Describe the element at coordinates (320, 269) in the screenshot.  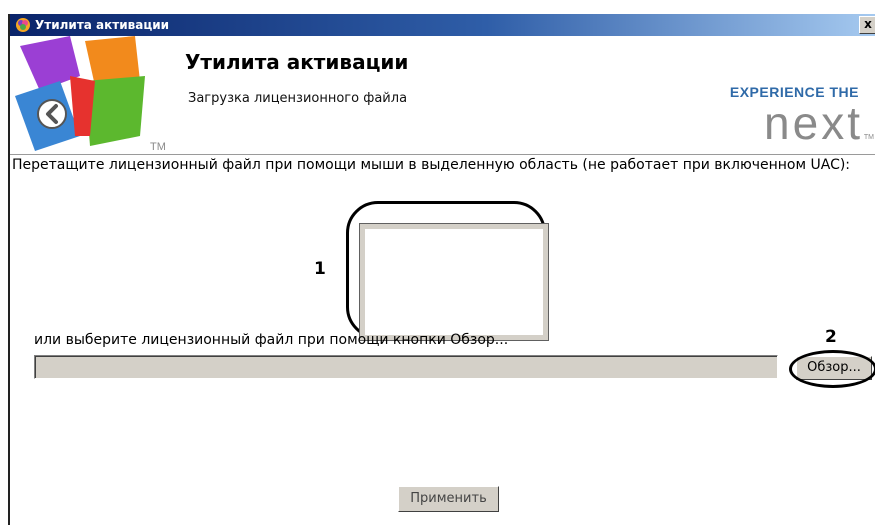
I see `annotation-marker-1: 1` at that location.